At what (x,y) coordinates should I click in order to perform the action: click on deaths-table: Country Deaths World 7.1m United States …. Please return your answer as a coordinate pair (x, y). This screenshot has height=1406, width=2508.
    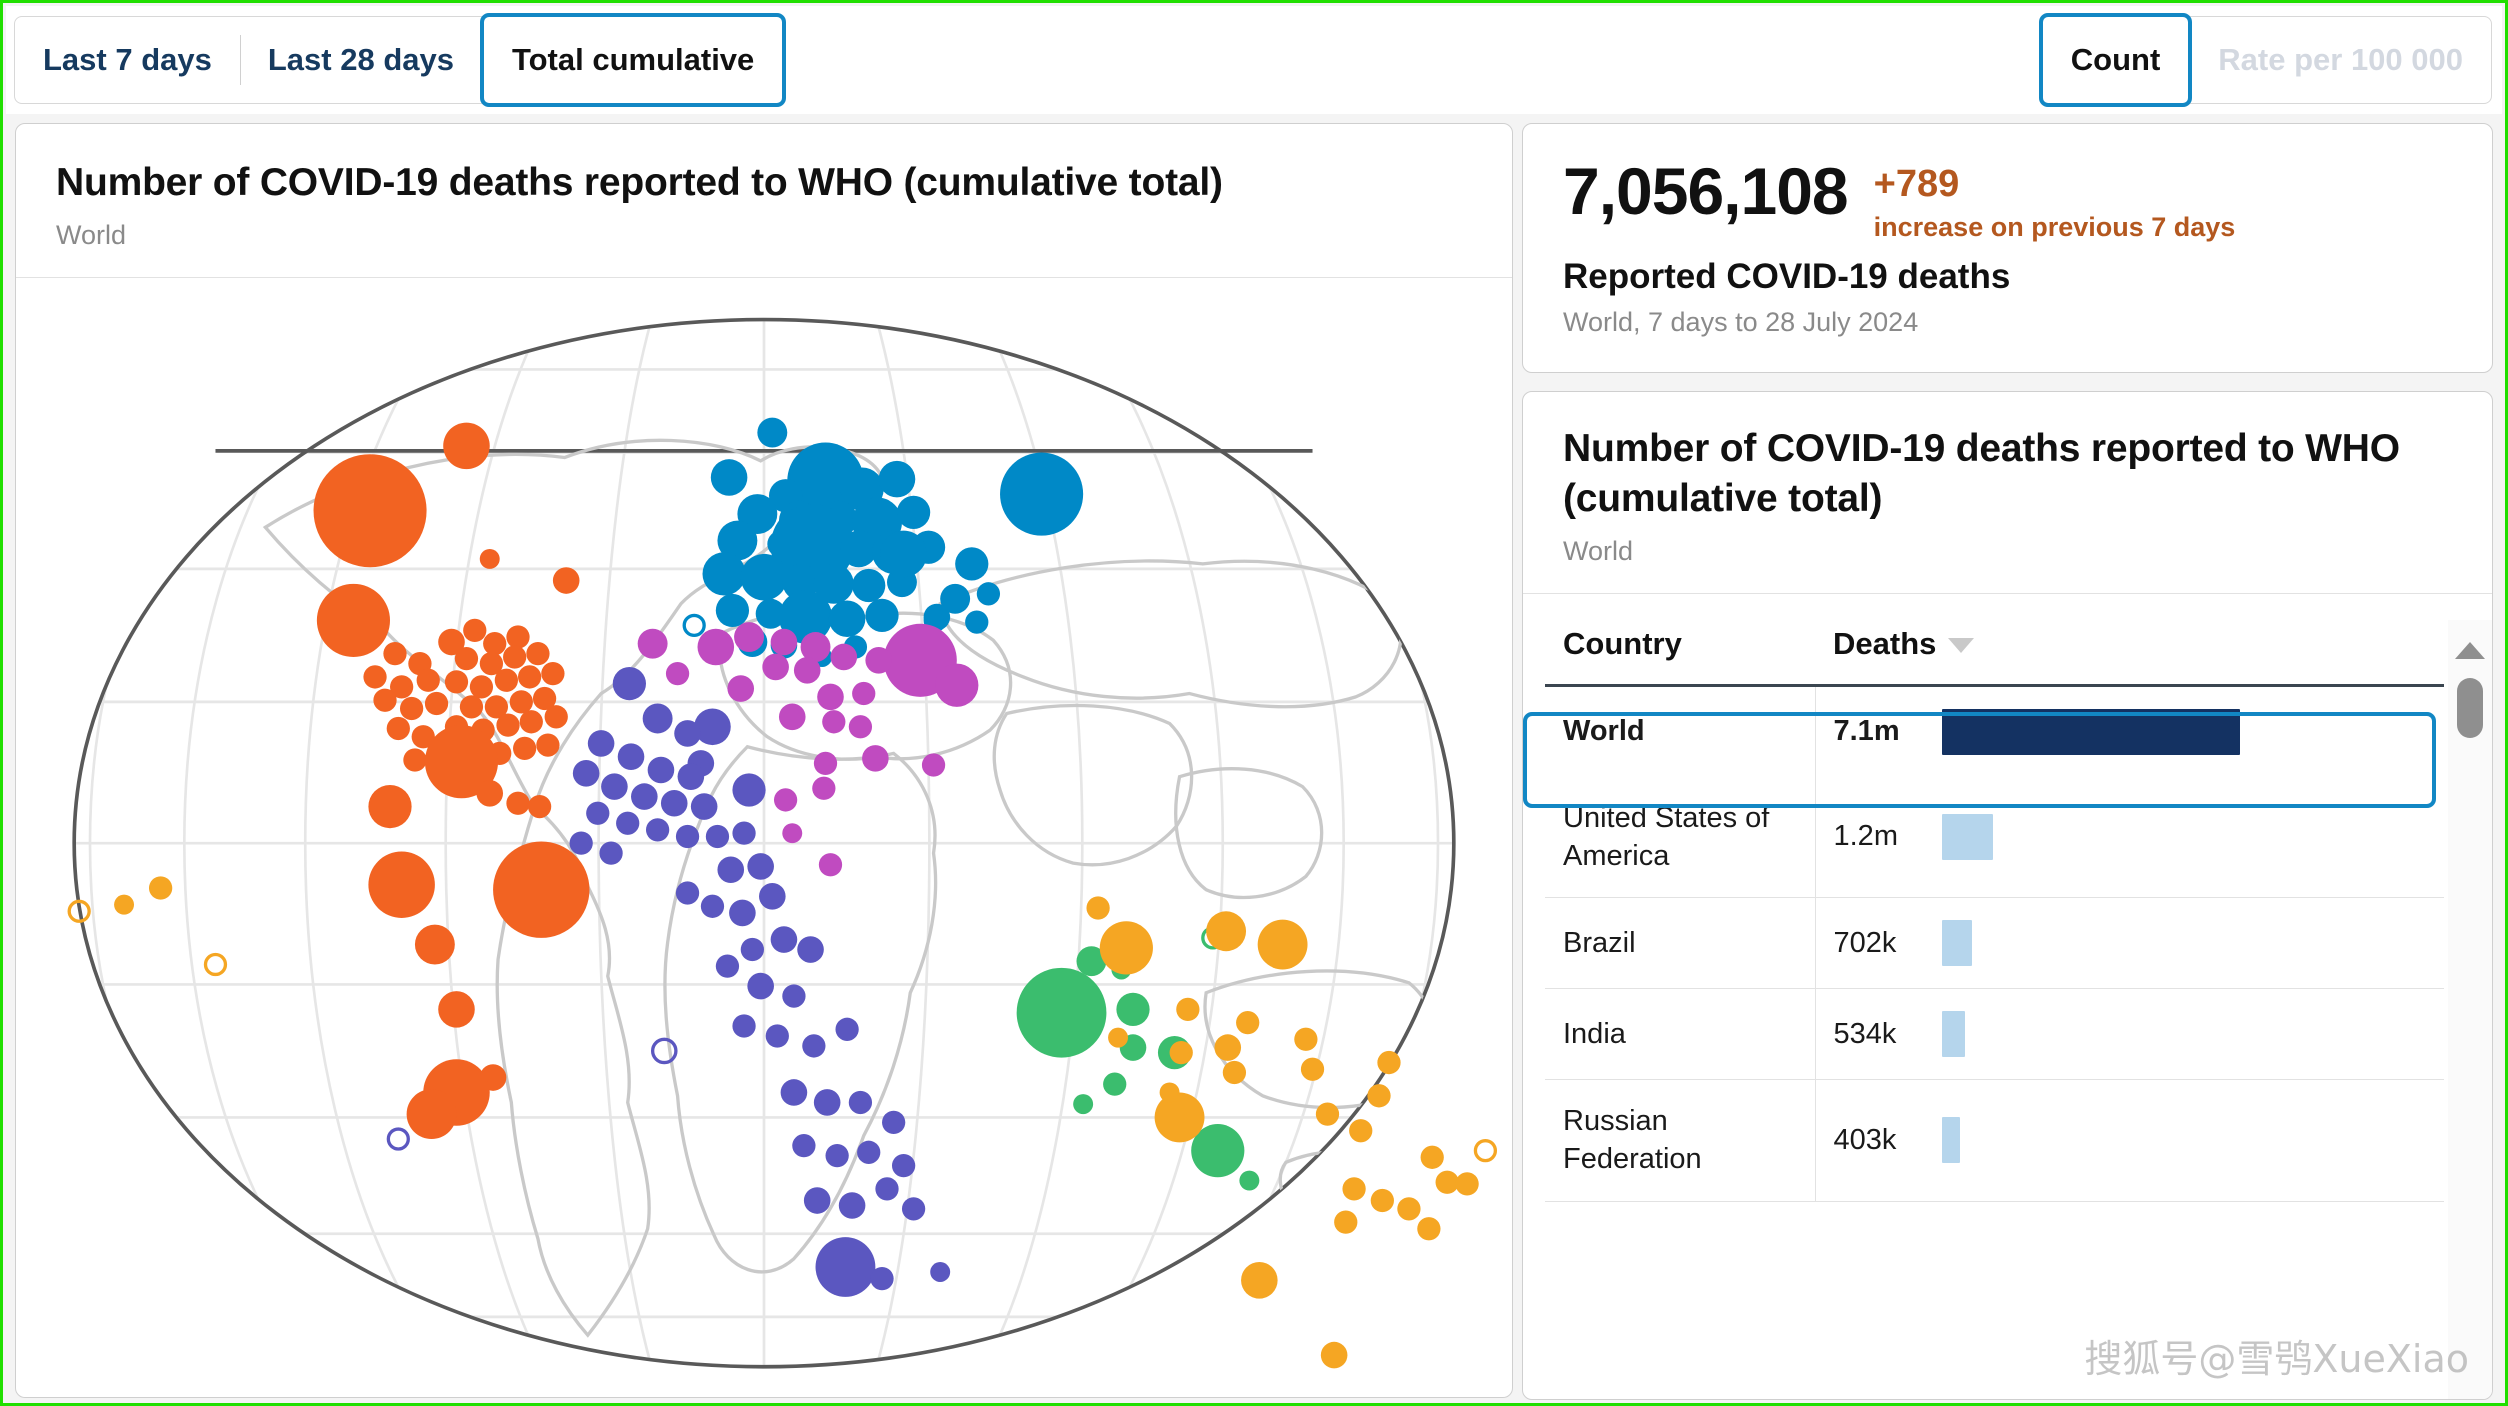
    Looking at the image, I should click on (1994, 910).